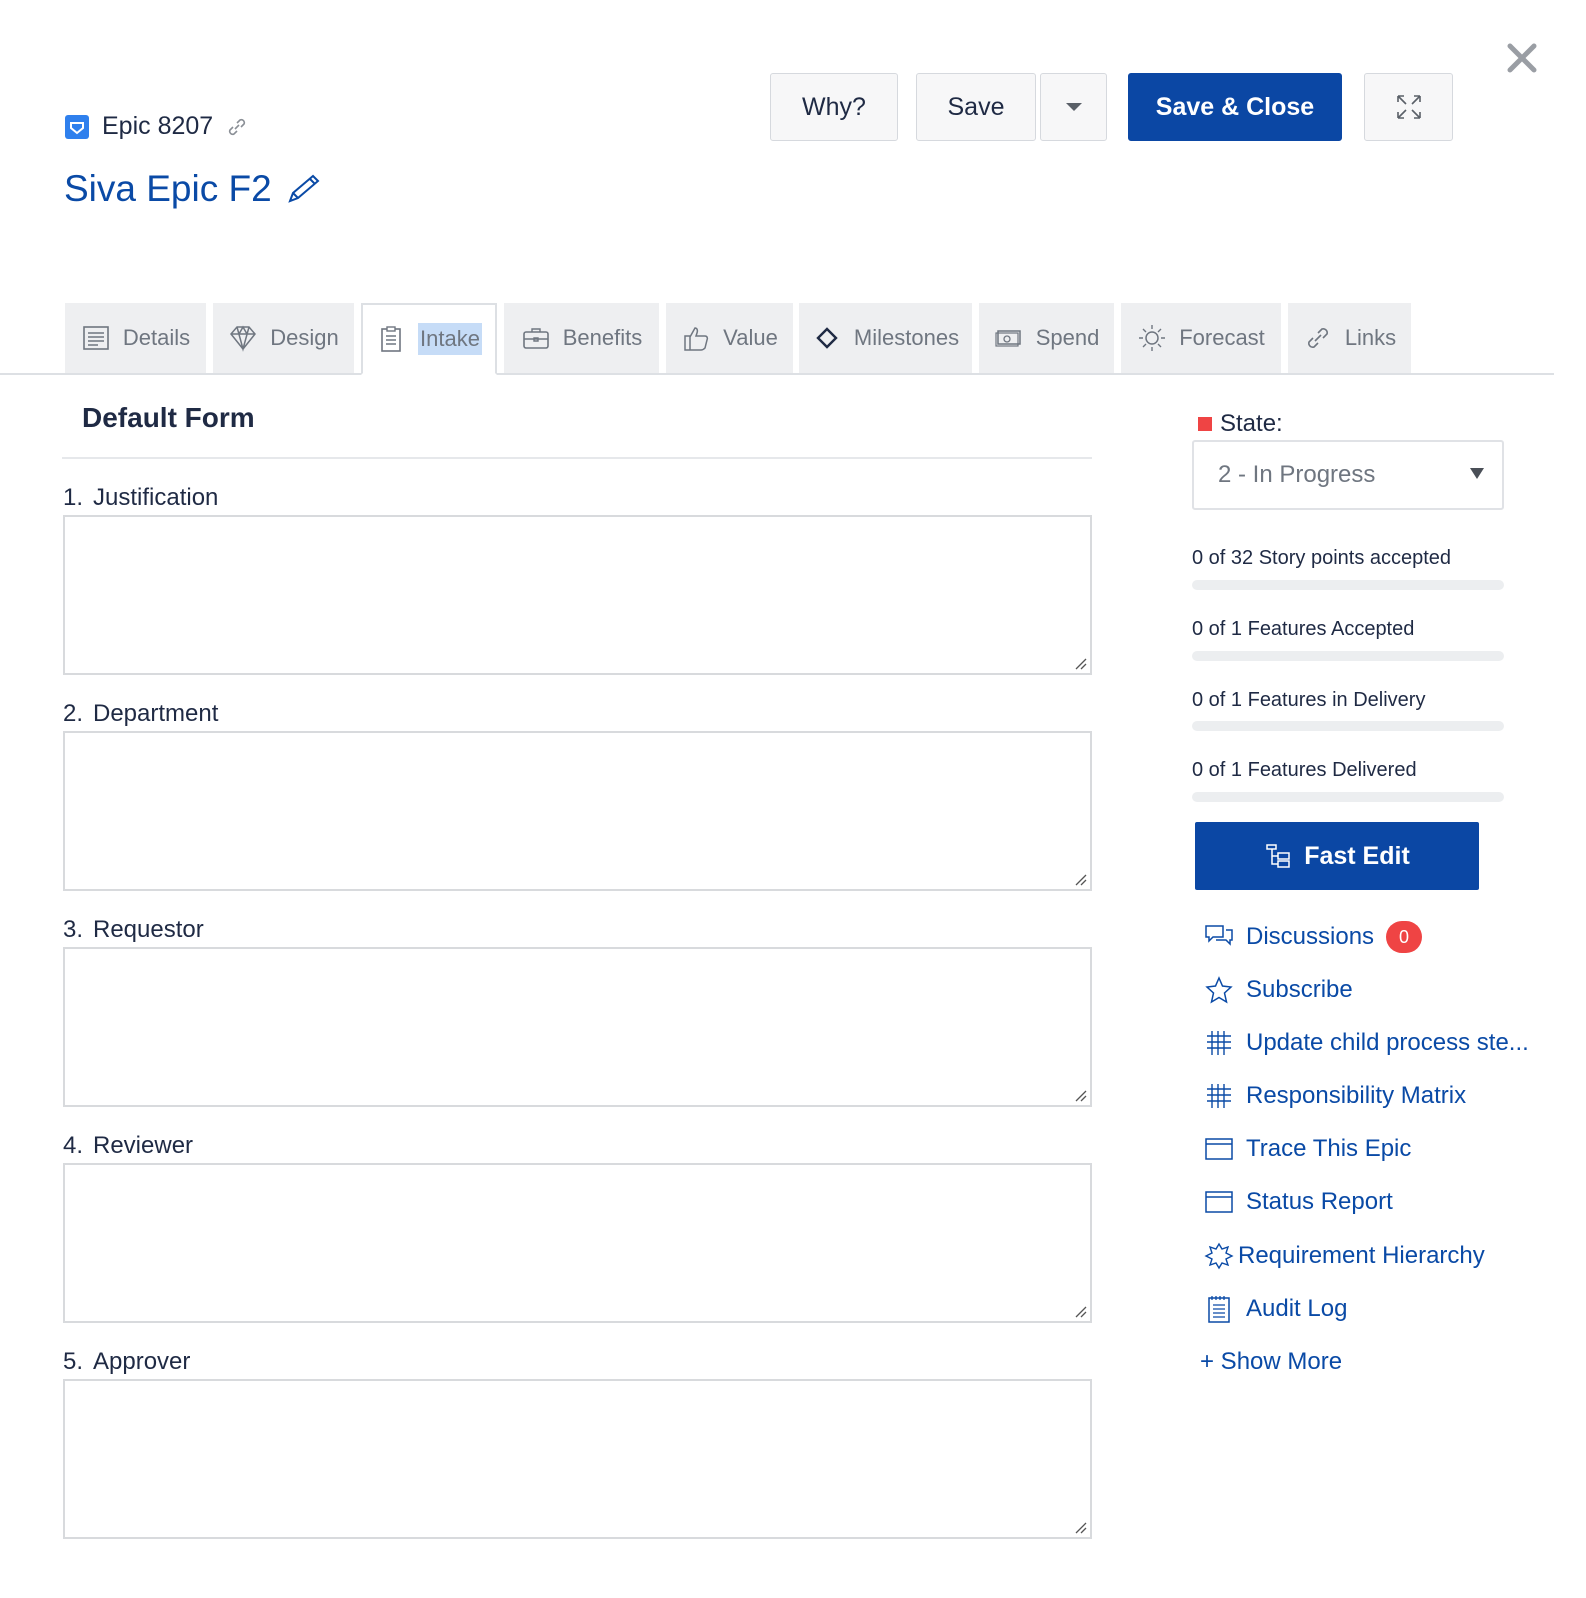 The height and width of the screenshot is (1598, 1586). I want to click on approver-textarea, so click(577, 1459).